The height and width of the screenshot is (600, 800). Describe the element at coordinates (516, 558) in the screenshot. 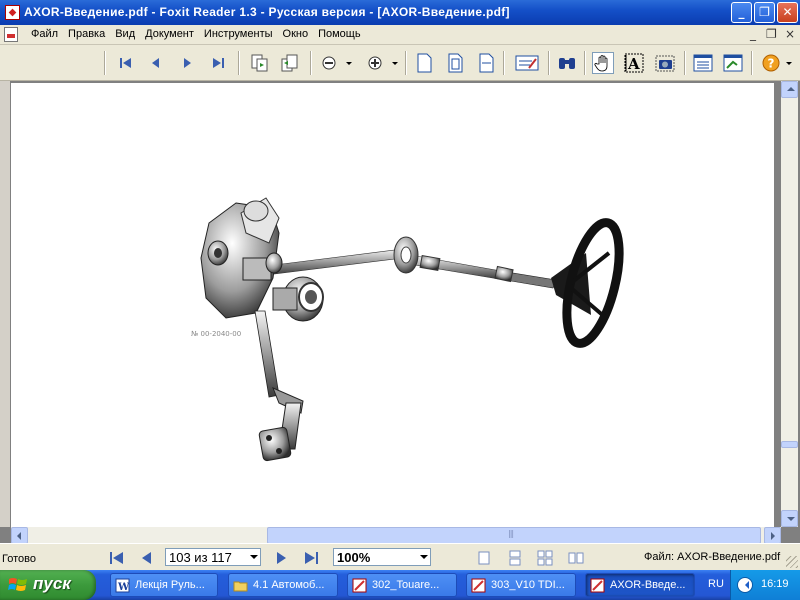

I see `continuous-view-icon` at that location.